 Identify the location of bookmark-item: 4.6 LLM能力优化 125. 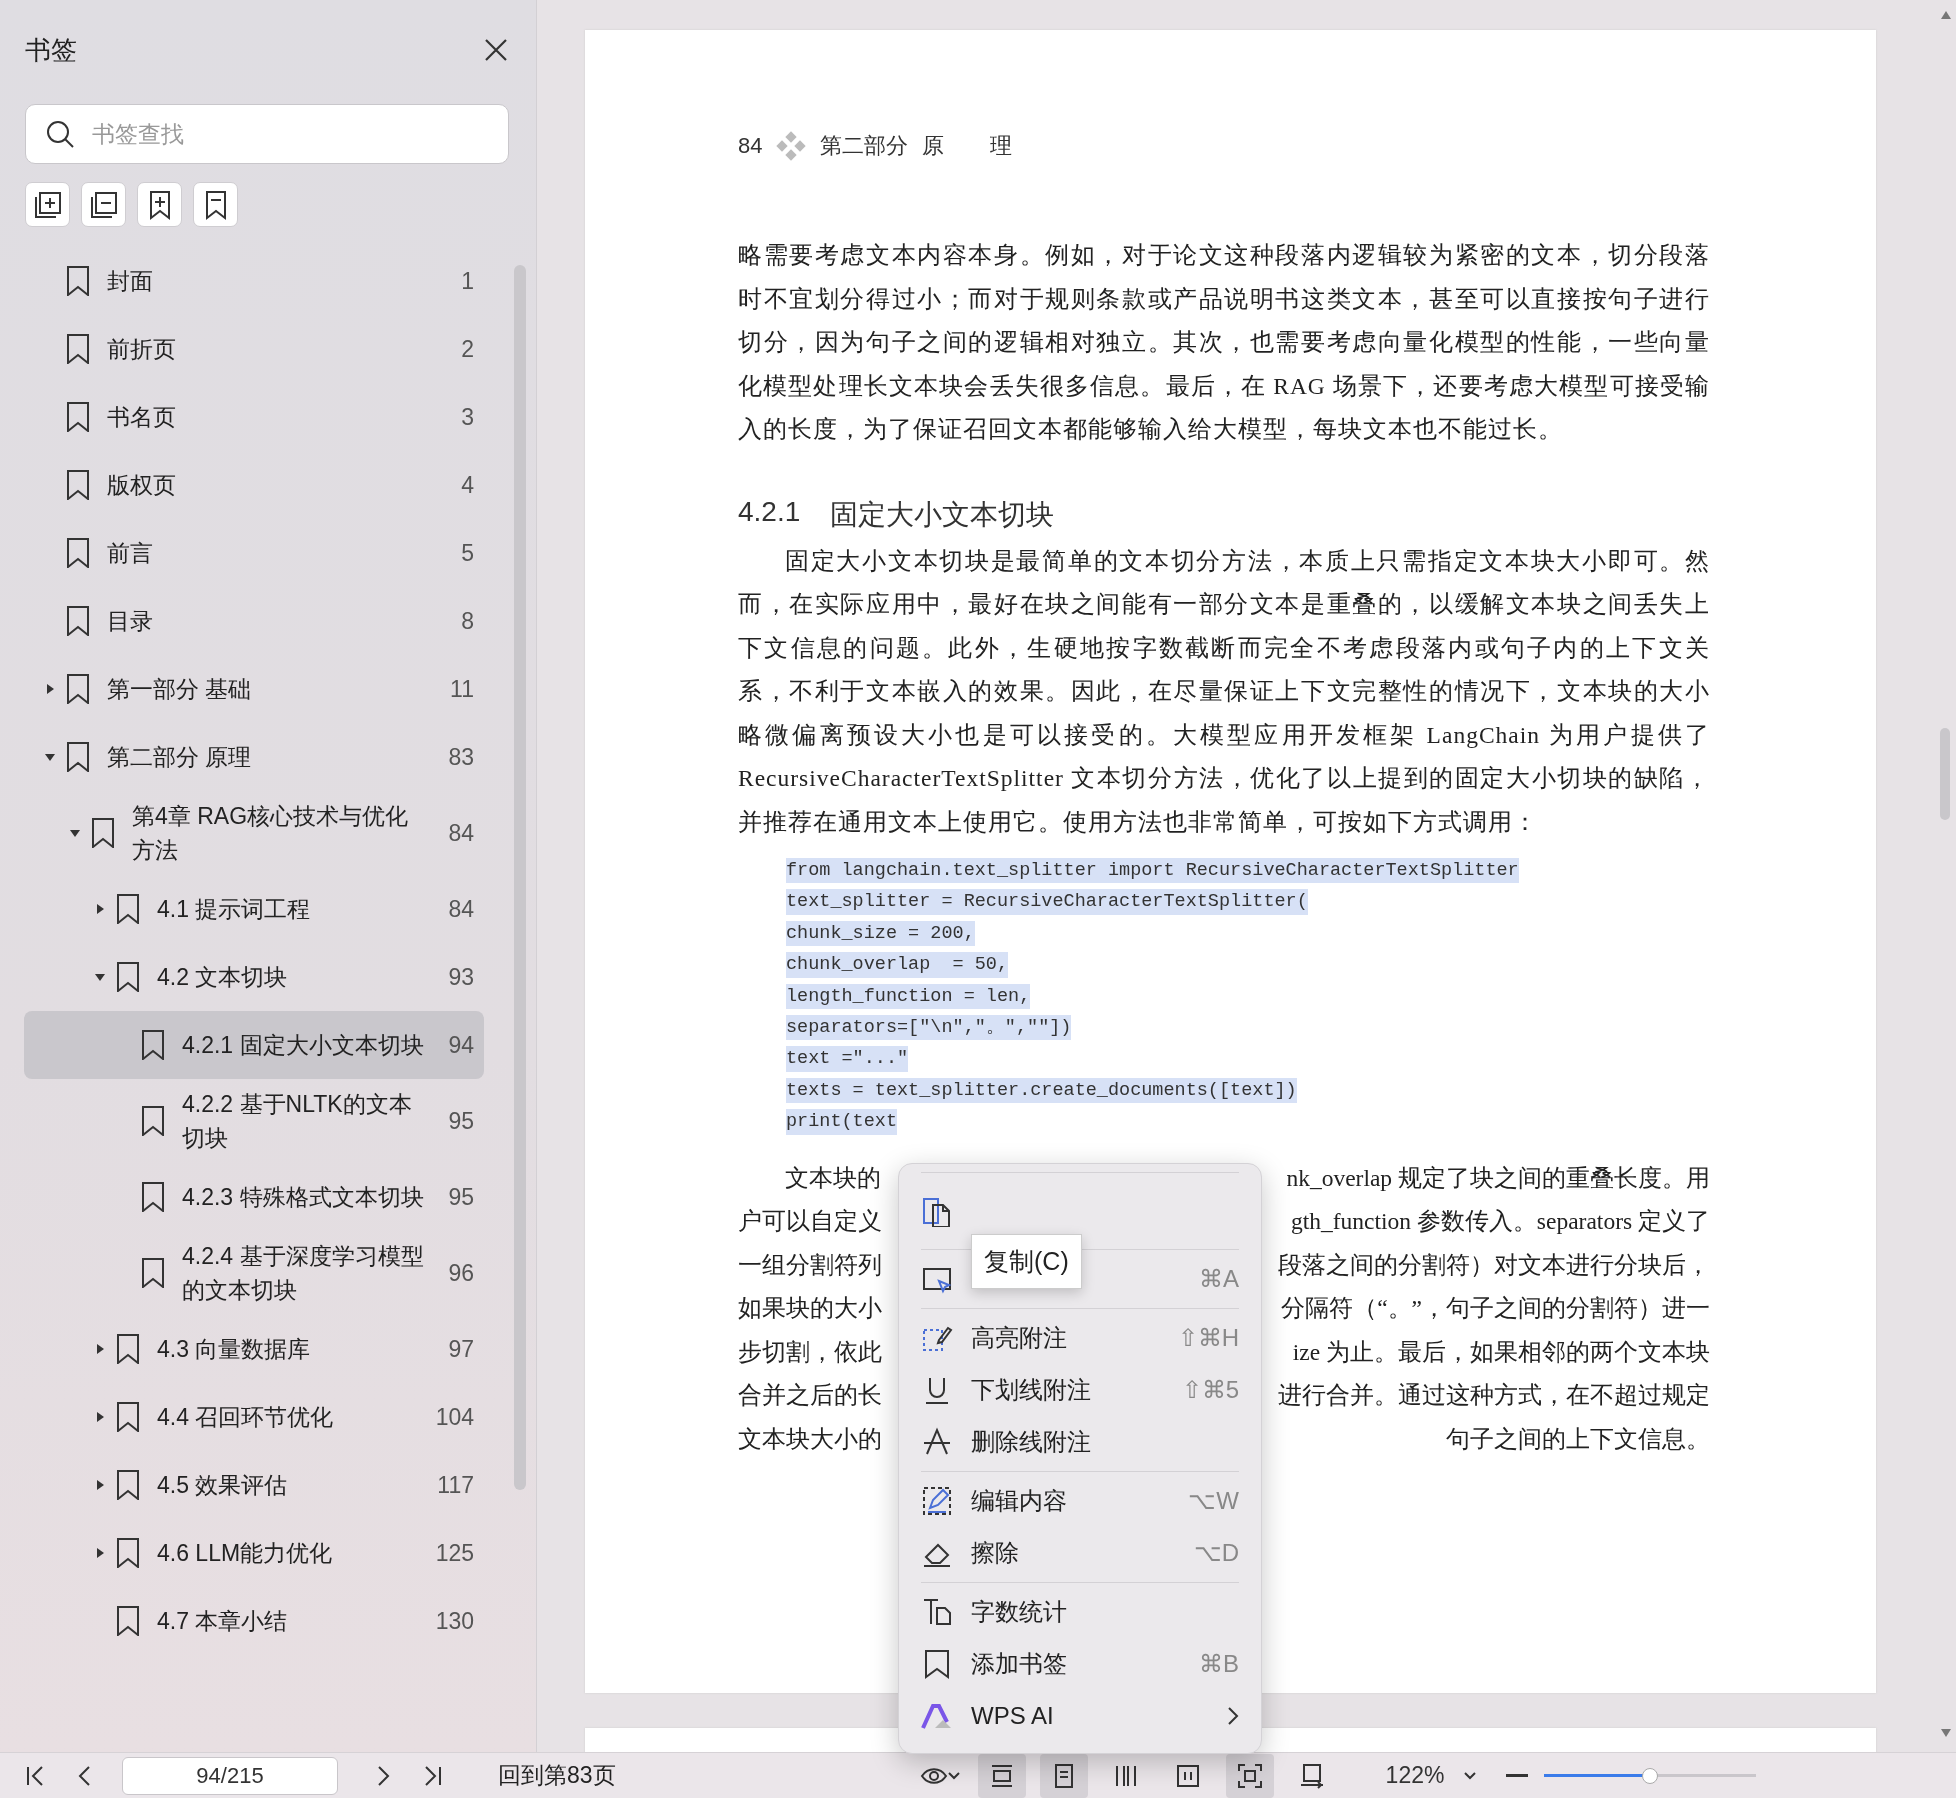
(254, 1553).